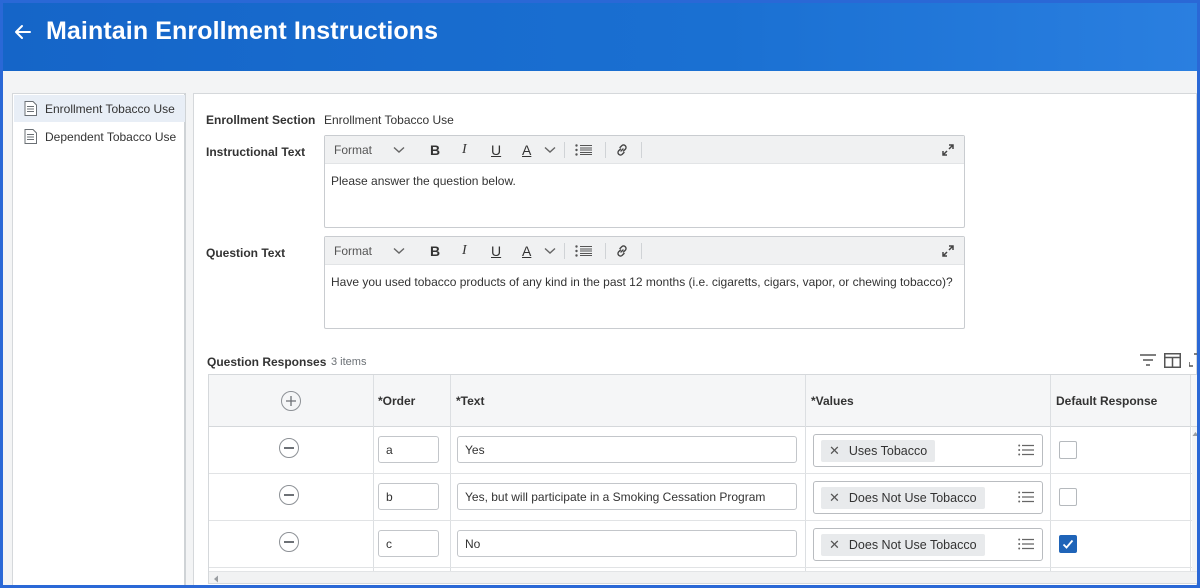 This screenshot has width=1200, height=588. What do you see at coordinates (888, 451) in the screenshot?
I see `value-pill-label: Uses Tobacco` at bounding box center [888, 451].